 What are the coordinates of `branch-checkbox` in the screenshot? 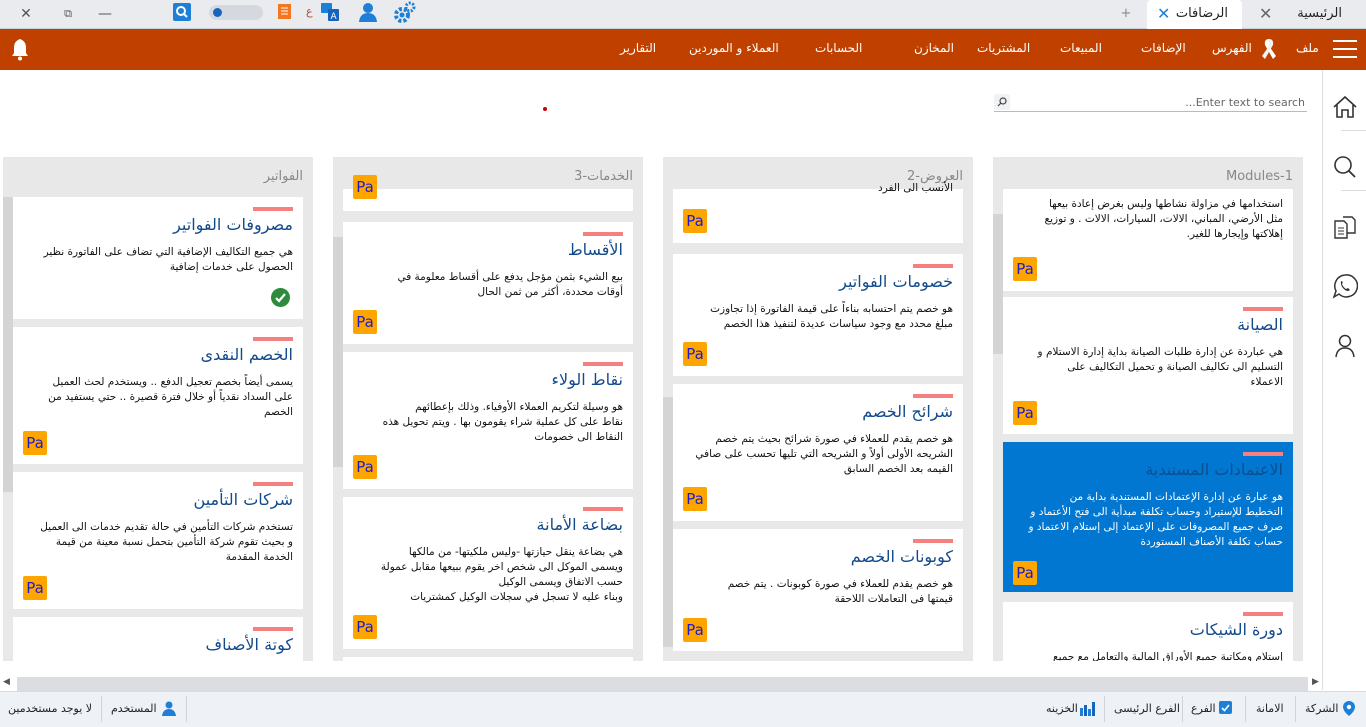 It's located at (1225, 707).